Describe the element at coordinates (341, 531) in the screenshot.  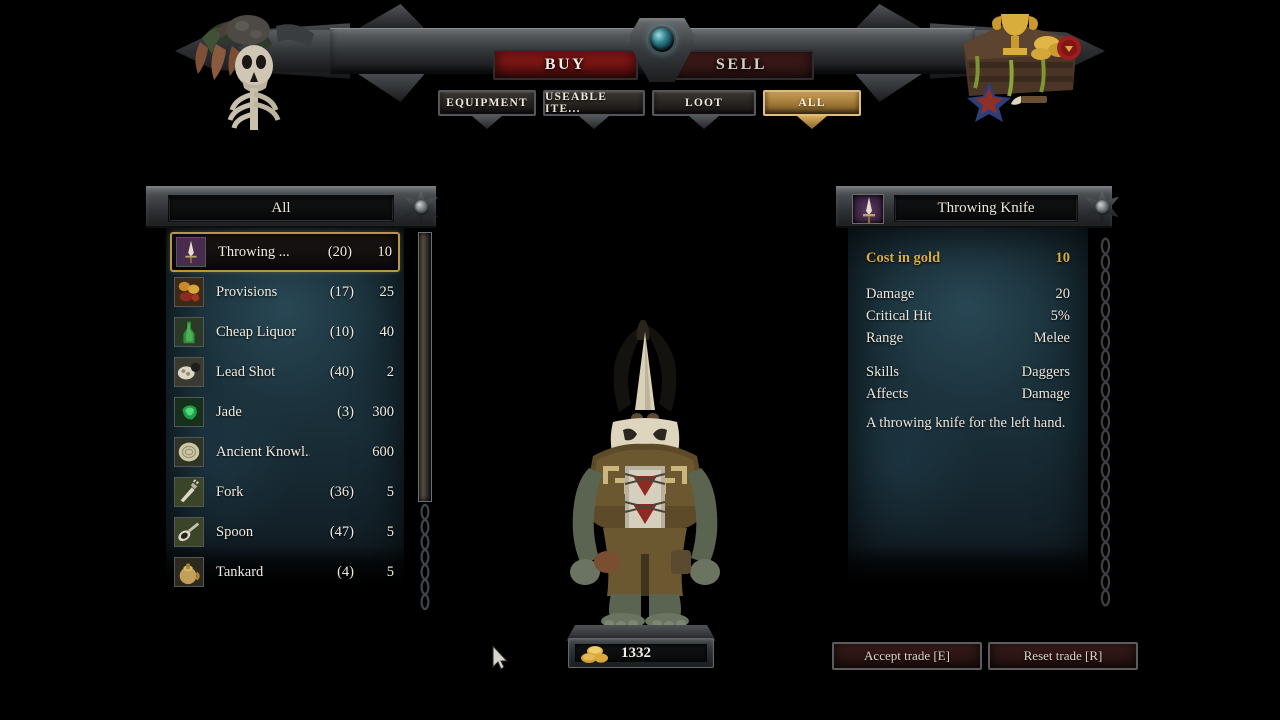
I see `item-quantity: (47)` at that location.